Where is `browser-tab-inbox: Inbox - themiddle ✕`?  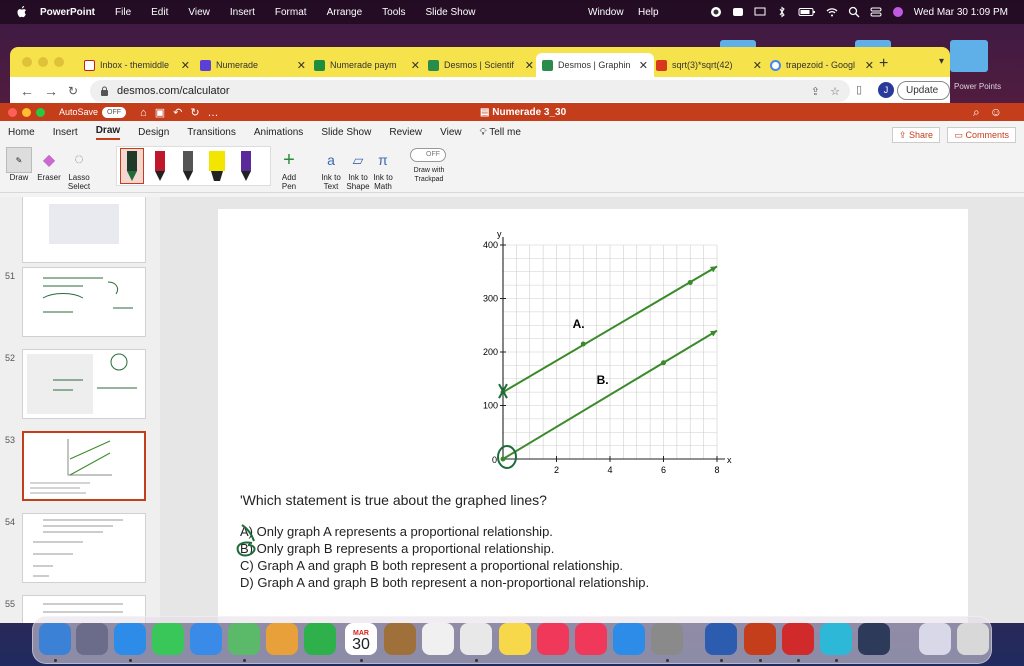
browser-tab-inbox: Inbox - themiddle ✕ is located at coordinates (137, 65).